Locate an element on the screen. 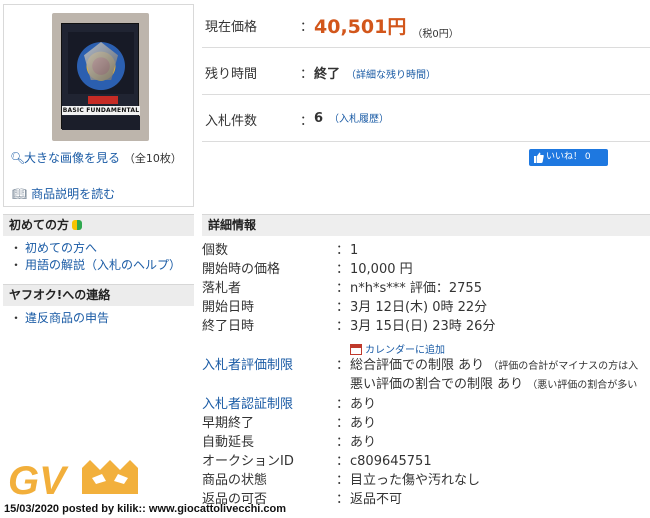 This screenshot has width=650, height=518. product-image-panel: BASIC FUNDAMENTAL is located at coordinates (98, 105).